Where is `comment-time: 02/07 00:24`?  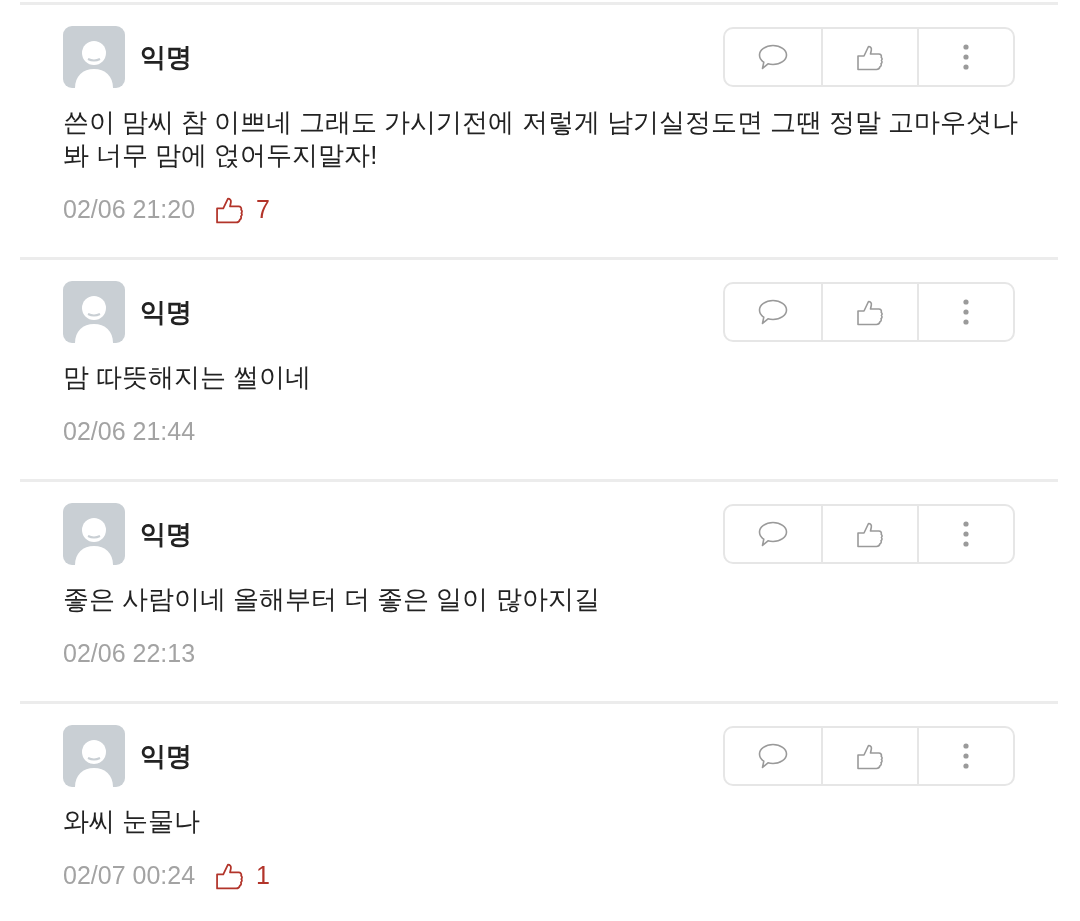
comment-time: 02/07 00:24 is located at coordinates (129, 875).